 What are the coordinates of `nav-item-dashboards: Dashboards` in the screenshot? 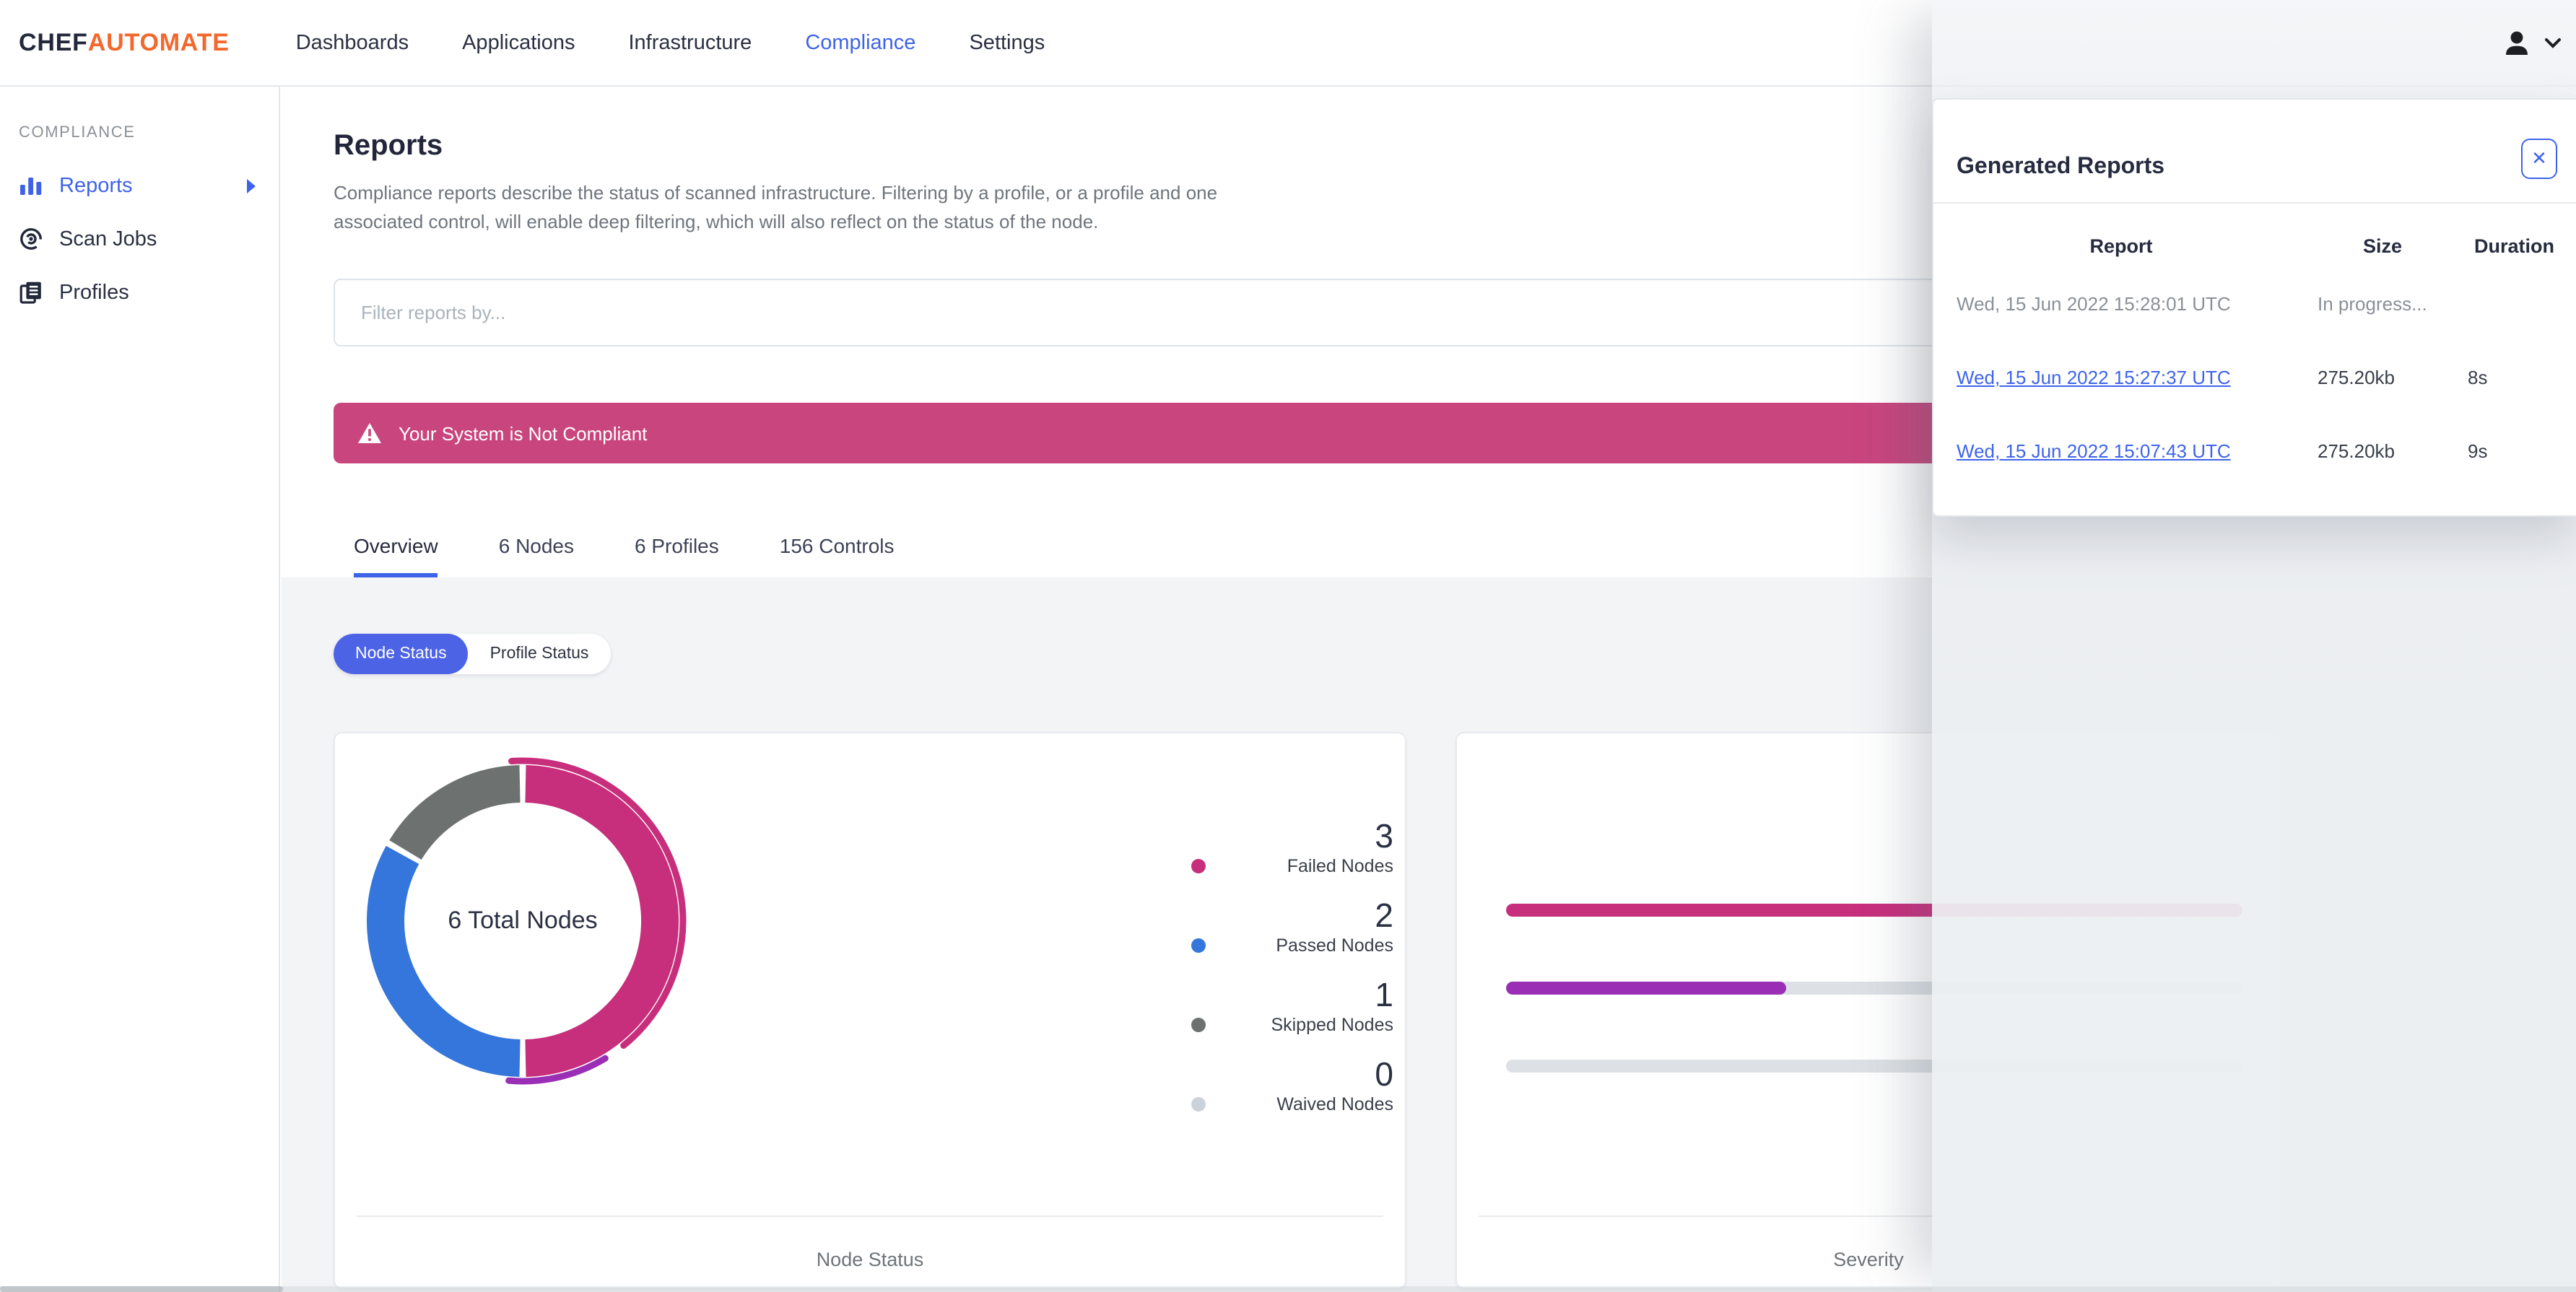 It's located at (352, 43).